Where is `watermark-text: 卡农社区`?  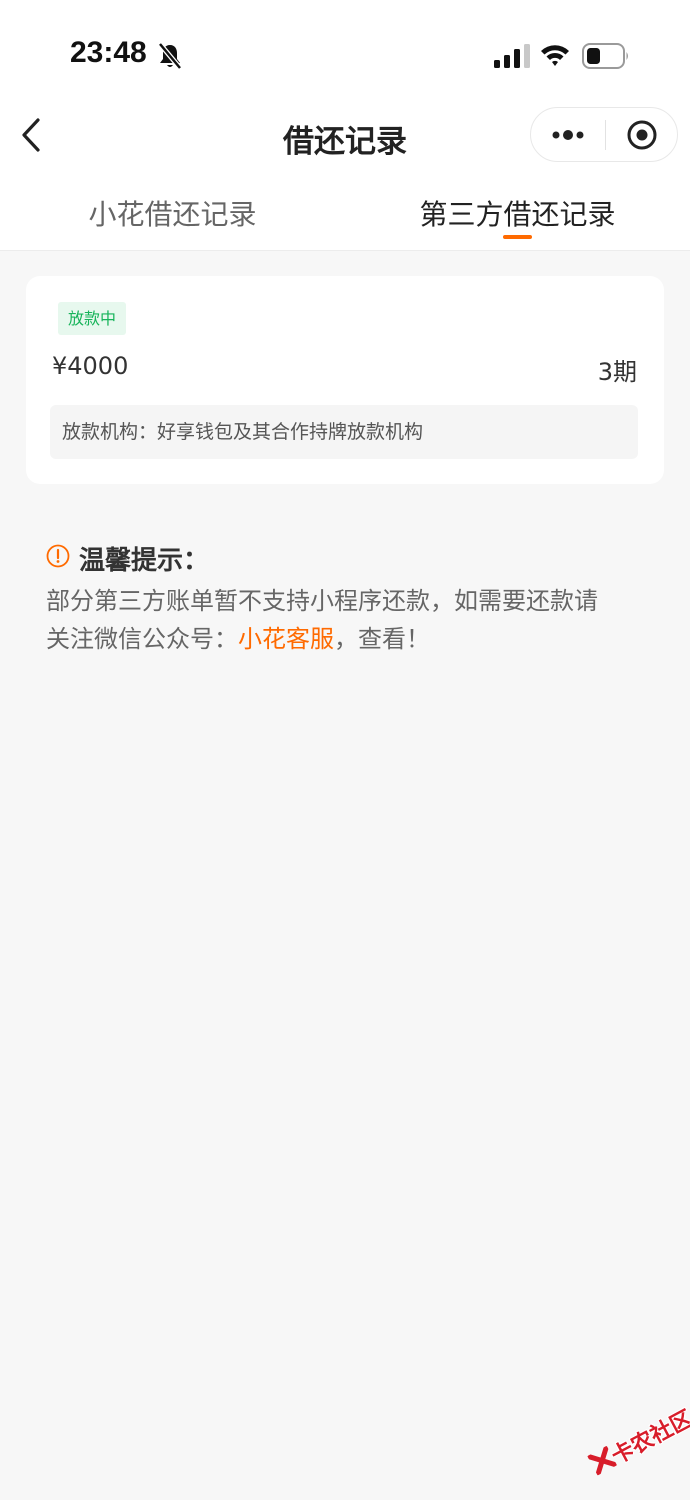 watermark-text: 卡农社区 is located at coordinates (648, 1438).